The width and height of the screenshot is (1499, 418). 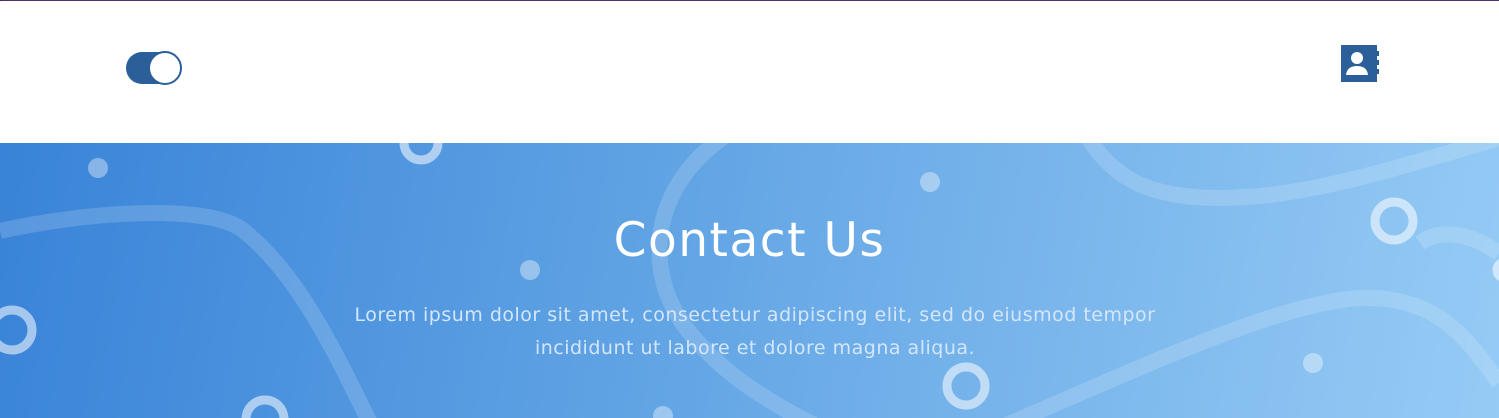 What do you see at coordinates (749, 240) in the screenshot?
I see `page-title: Contact Us` at bounding box center [749, 240].